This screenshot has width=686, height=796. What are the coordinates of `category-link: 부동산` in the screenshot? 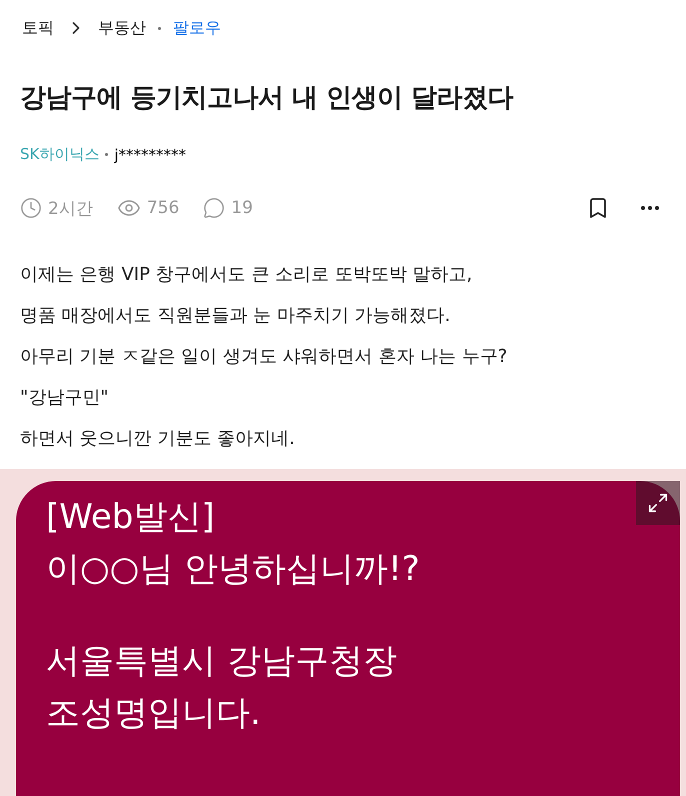 It's located at (122, 28).